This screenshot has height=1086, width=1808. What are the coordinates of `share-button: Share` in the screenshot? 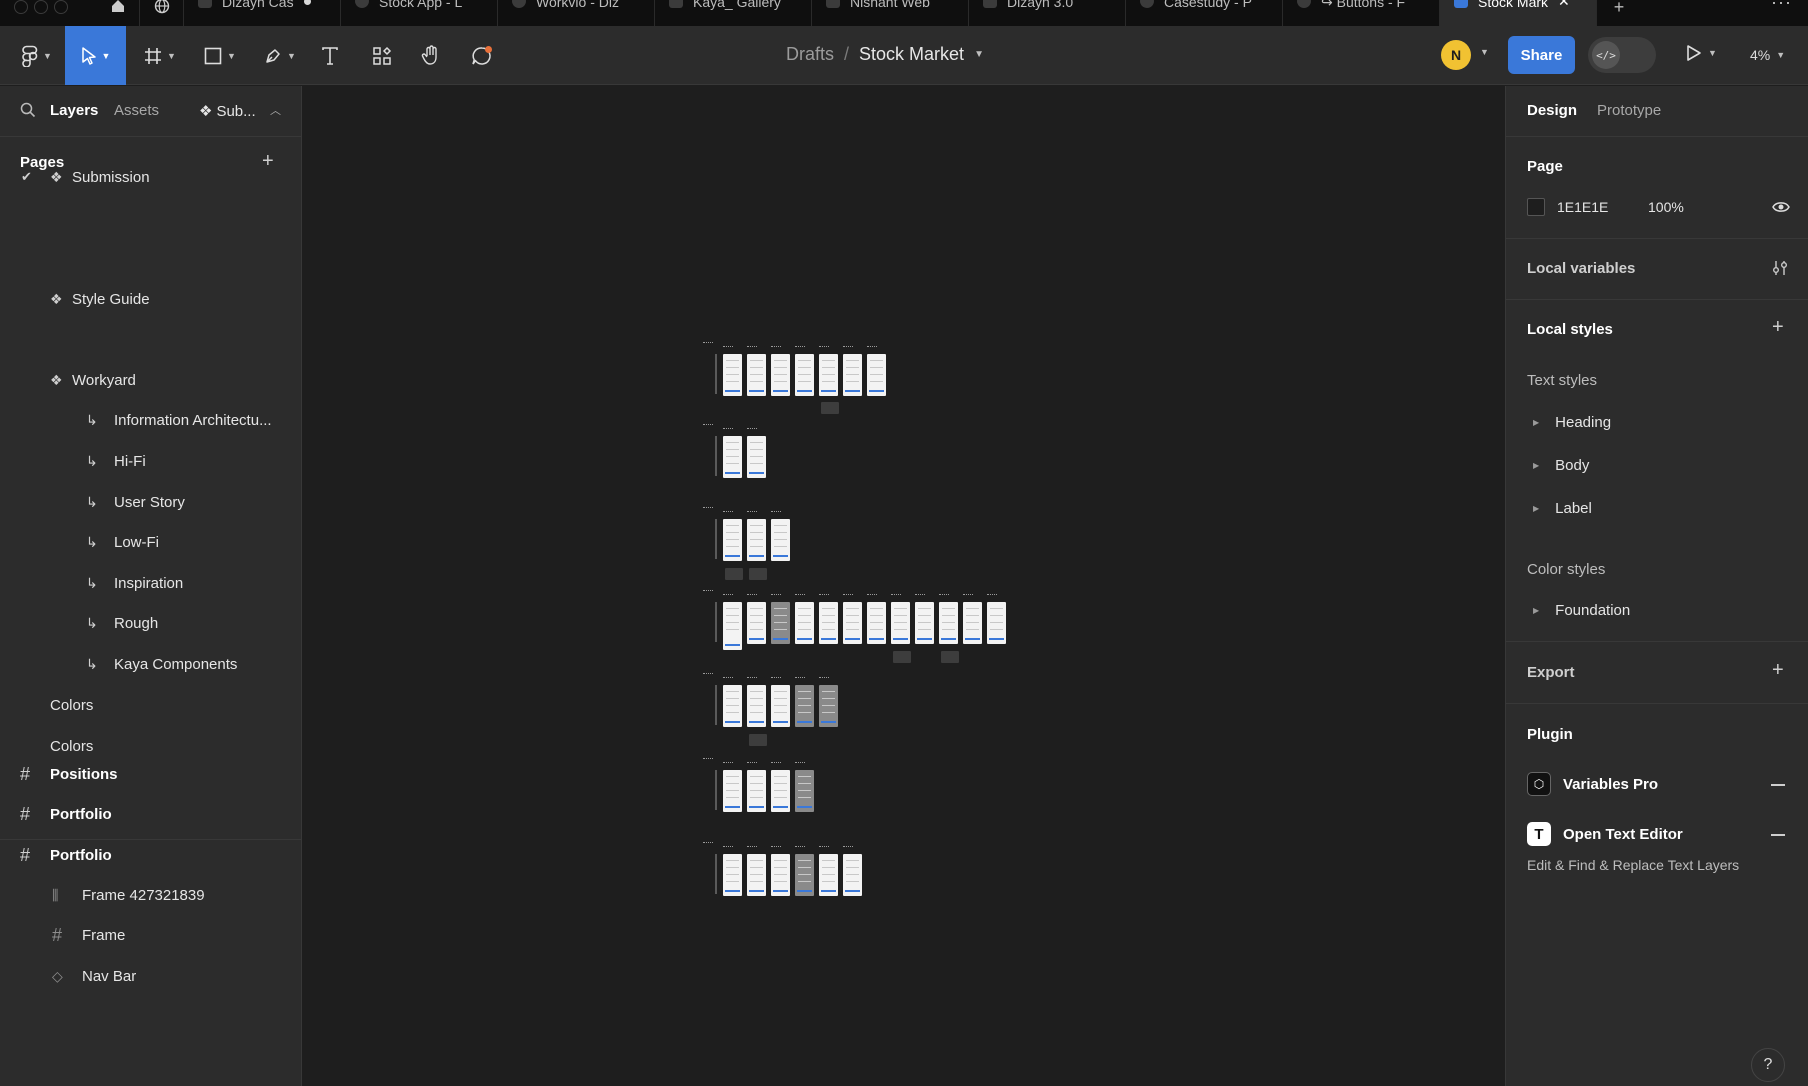 It's located at (1541, 55).